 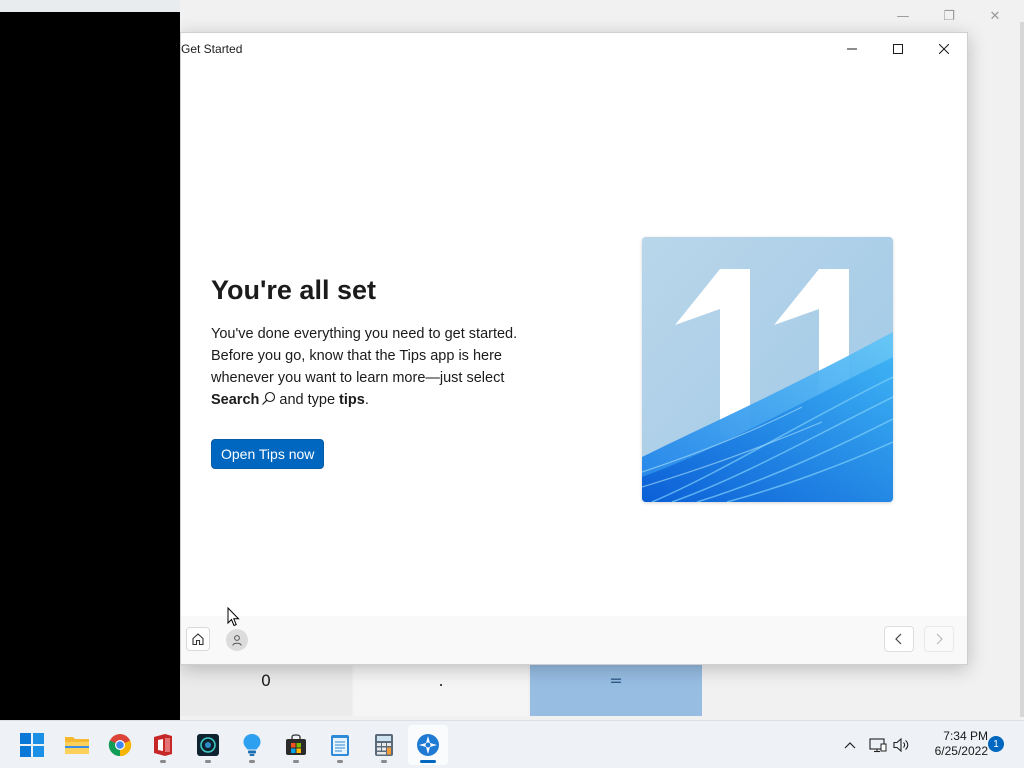 I want to click on home-button, so click(x=198, y=639).